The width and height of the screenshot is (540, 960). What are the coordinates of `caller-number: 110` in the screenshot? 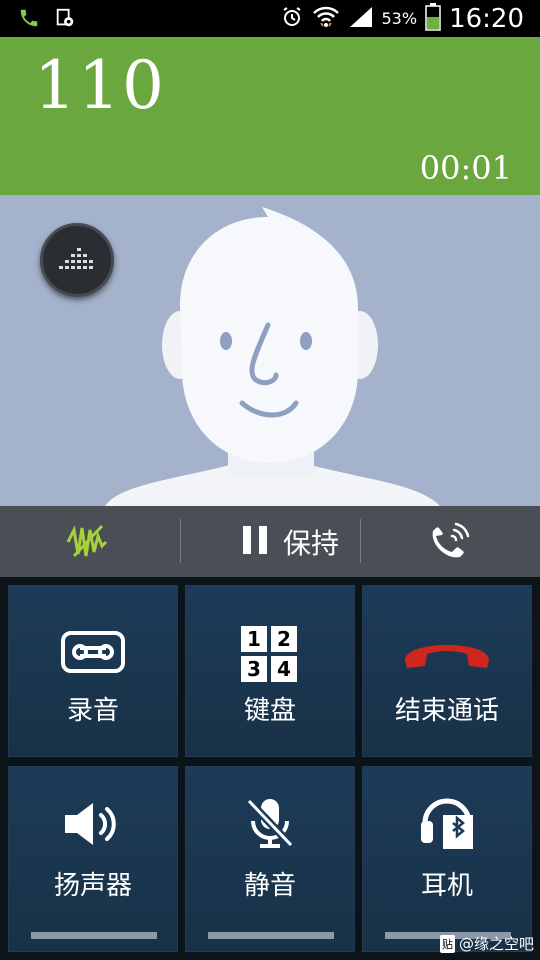 It's located at (100, 85).